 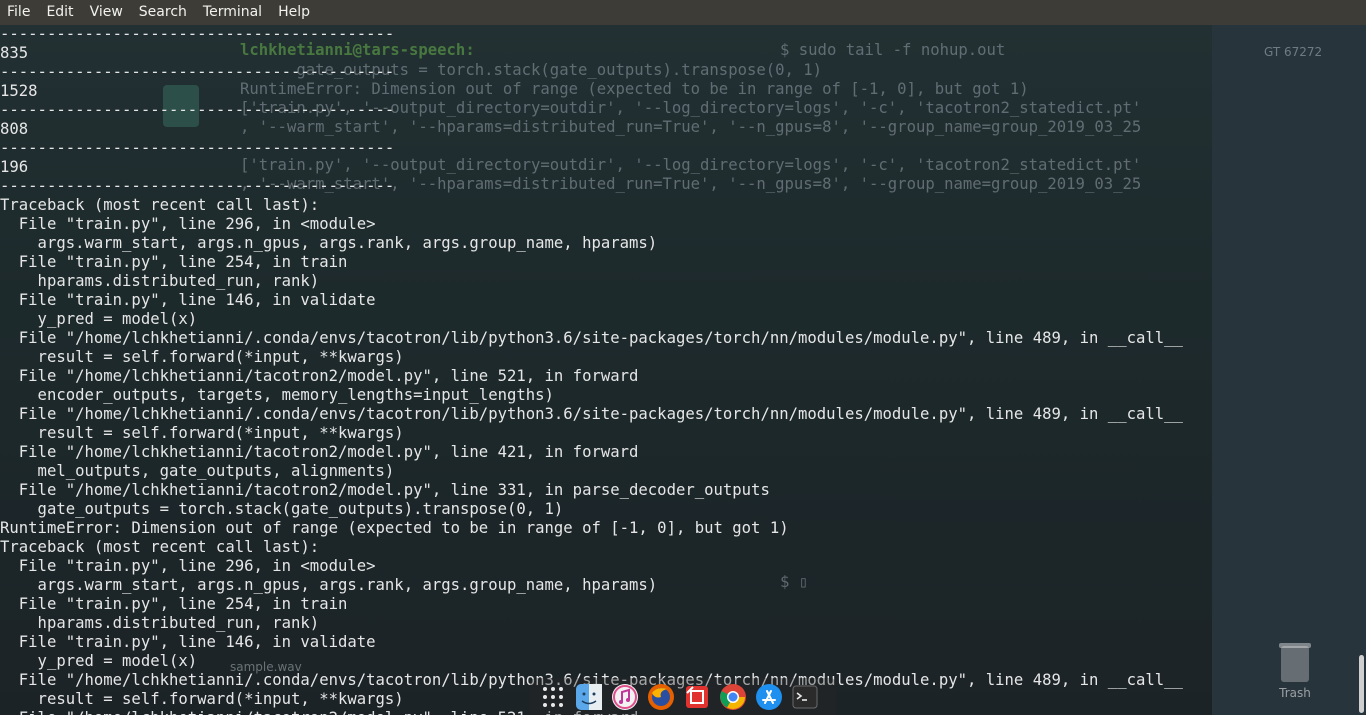 What do you see at coordinates (1295, 693) in the screenshot?
I see `trash-label: Trash` at bounding box center [1295, 693].